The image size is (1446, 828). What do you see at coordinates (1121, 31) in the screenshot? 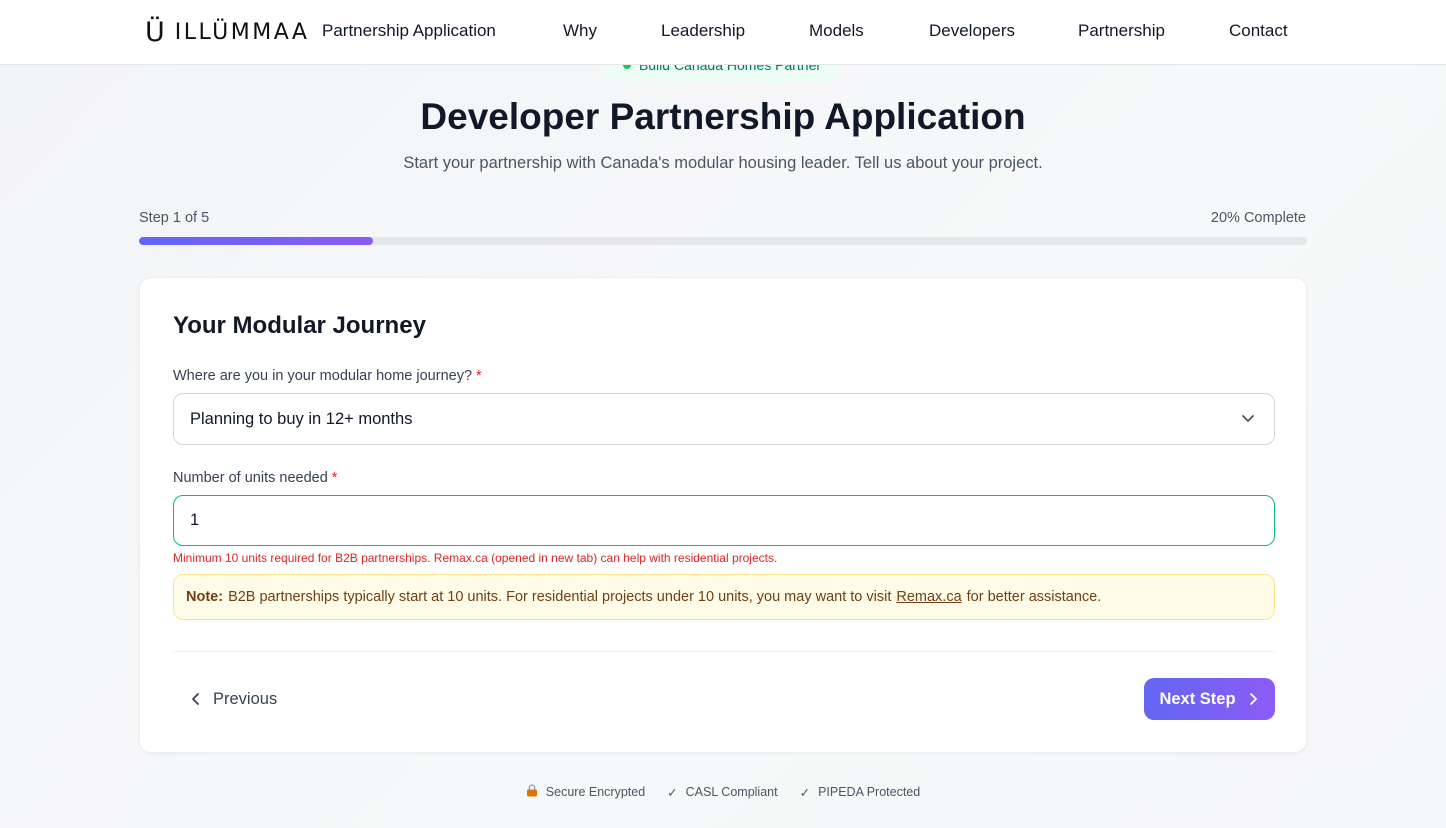
I see `nav-link-partnership: Partnership` at bounding box center [1121, 31].